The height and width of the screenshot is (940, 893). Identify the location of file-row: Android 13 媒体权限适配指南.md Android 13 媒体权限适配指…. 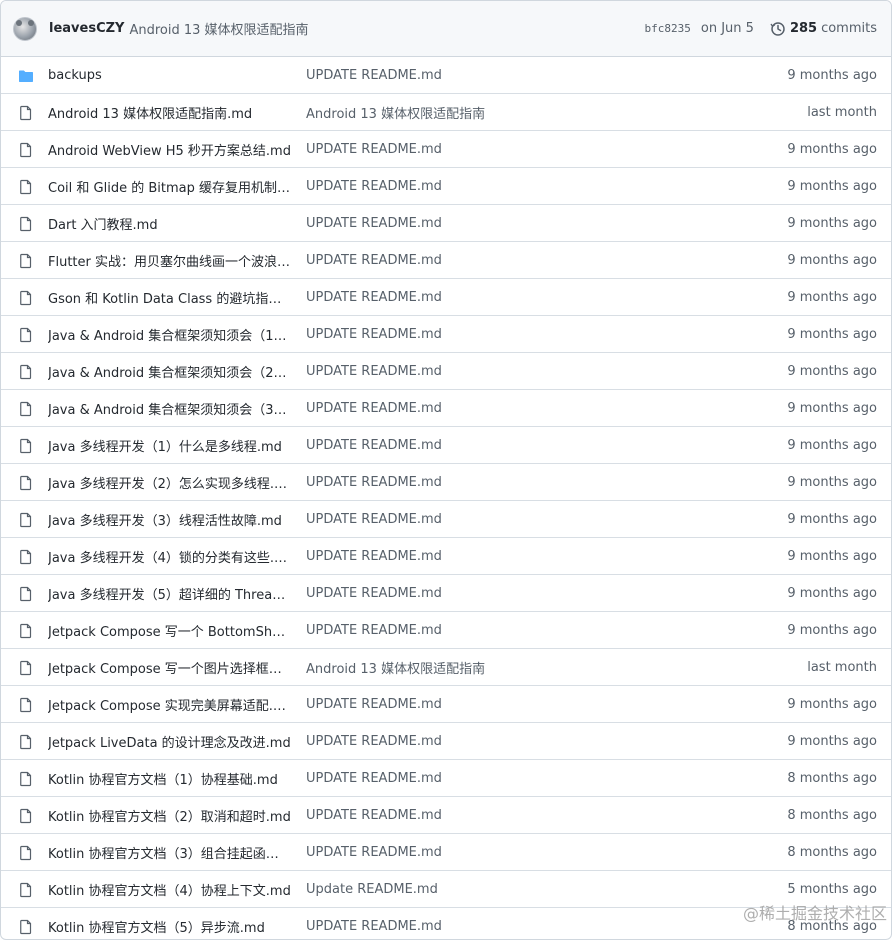
(446, 112).